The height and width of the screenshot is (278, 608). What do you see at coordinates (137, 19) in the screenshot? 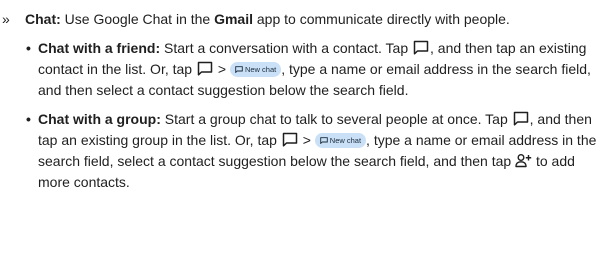
I see `intro-text-1: Use Google Chat in the` at bounding box center [137, 19].